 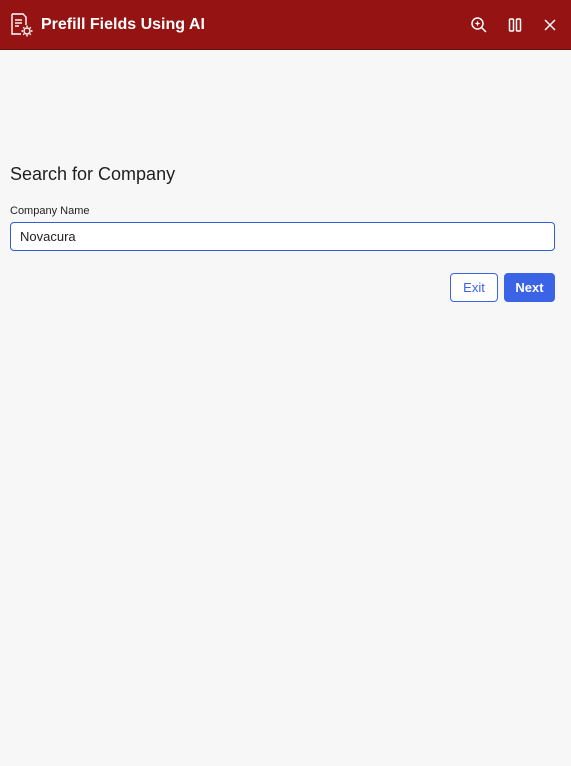 I want to click on window-title: Prefill Fields Using AI, so click(x=123, y=24).